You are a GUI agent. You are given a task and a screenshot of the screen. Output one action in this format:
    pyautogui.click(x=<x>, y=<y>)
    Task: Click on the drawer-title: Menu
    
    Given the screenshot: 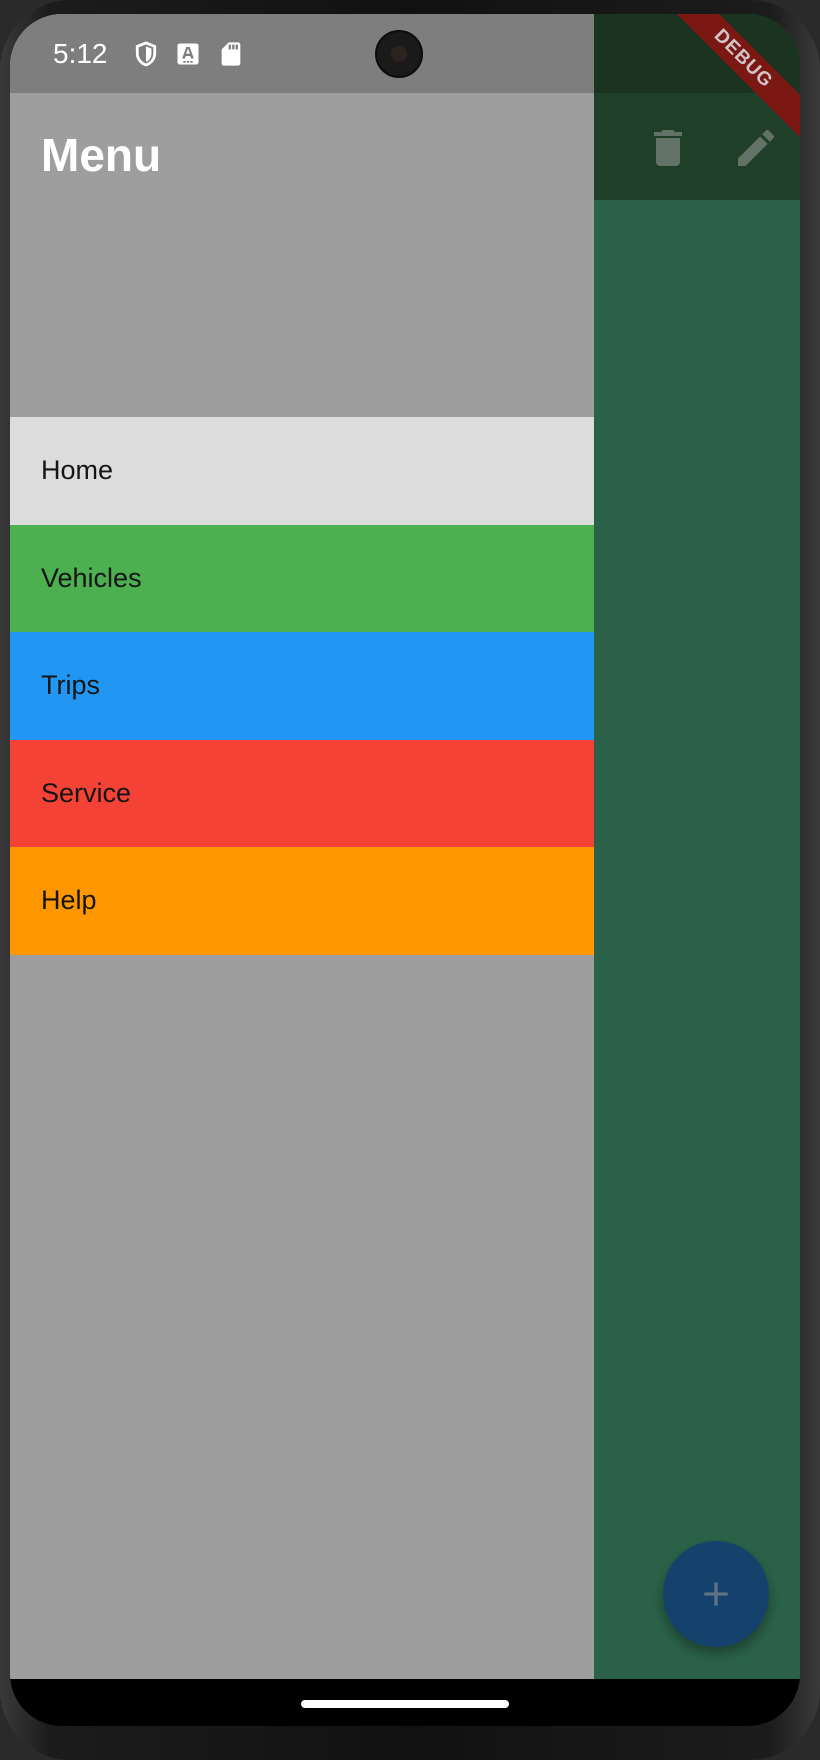 What is the action you would take?
    pyautogui.click(x=101, y=155)
    